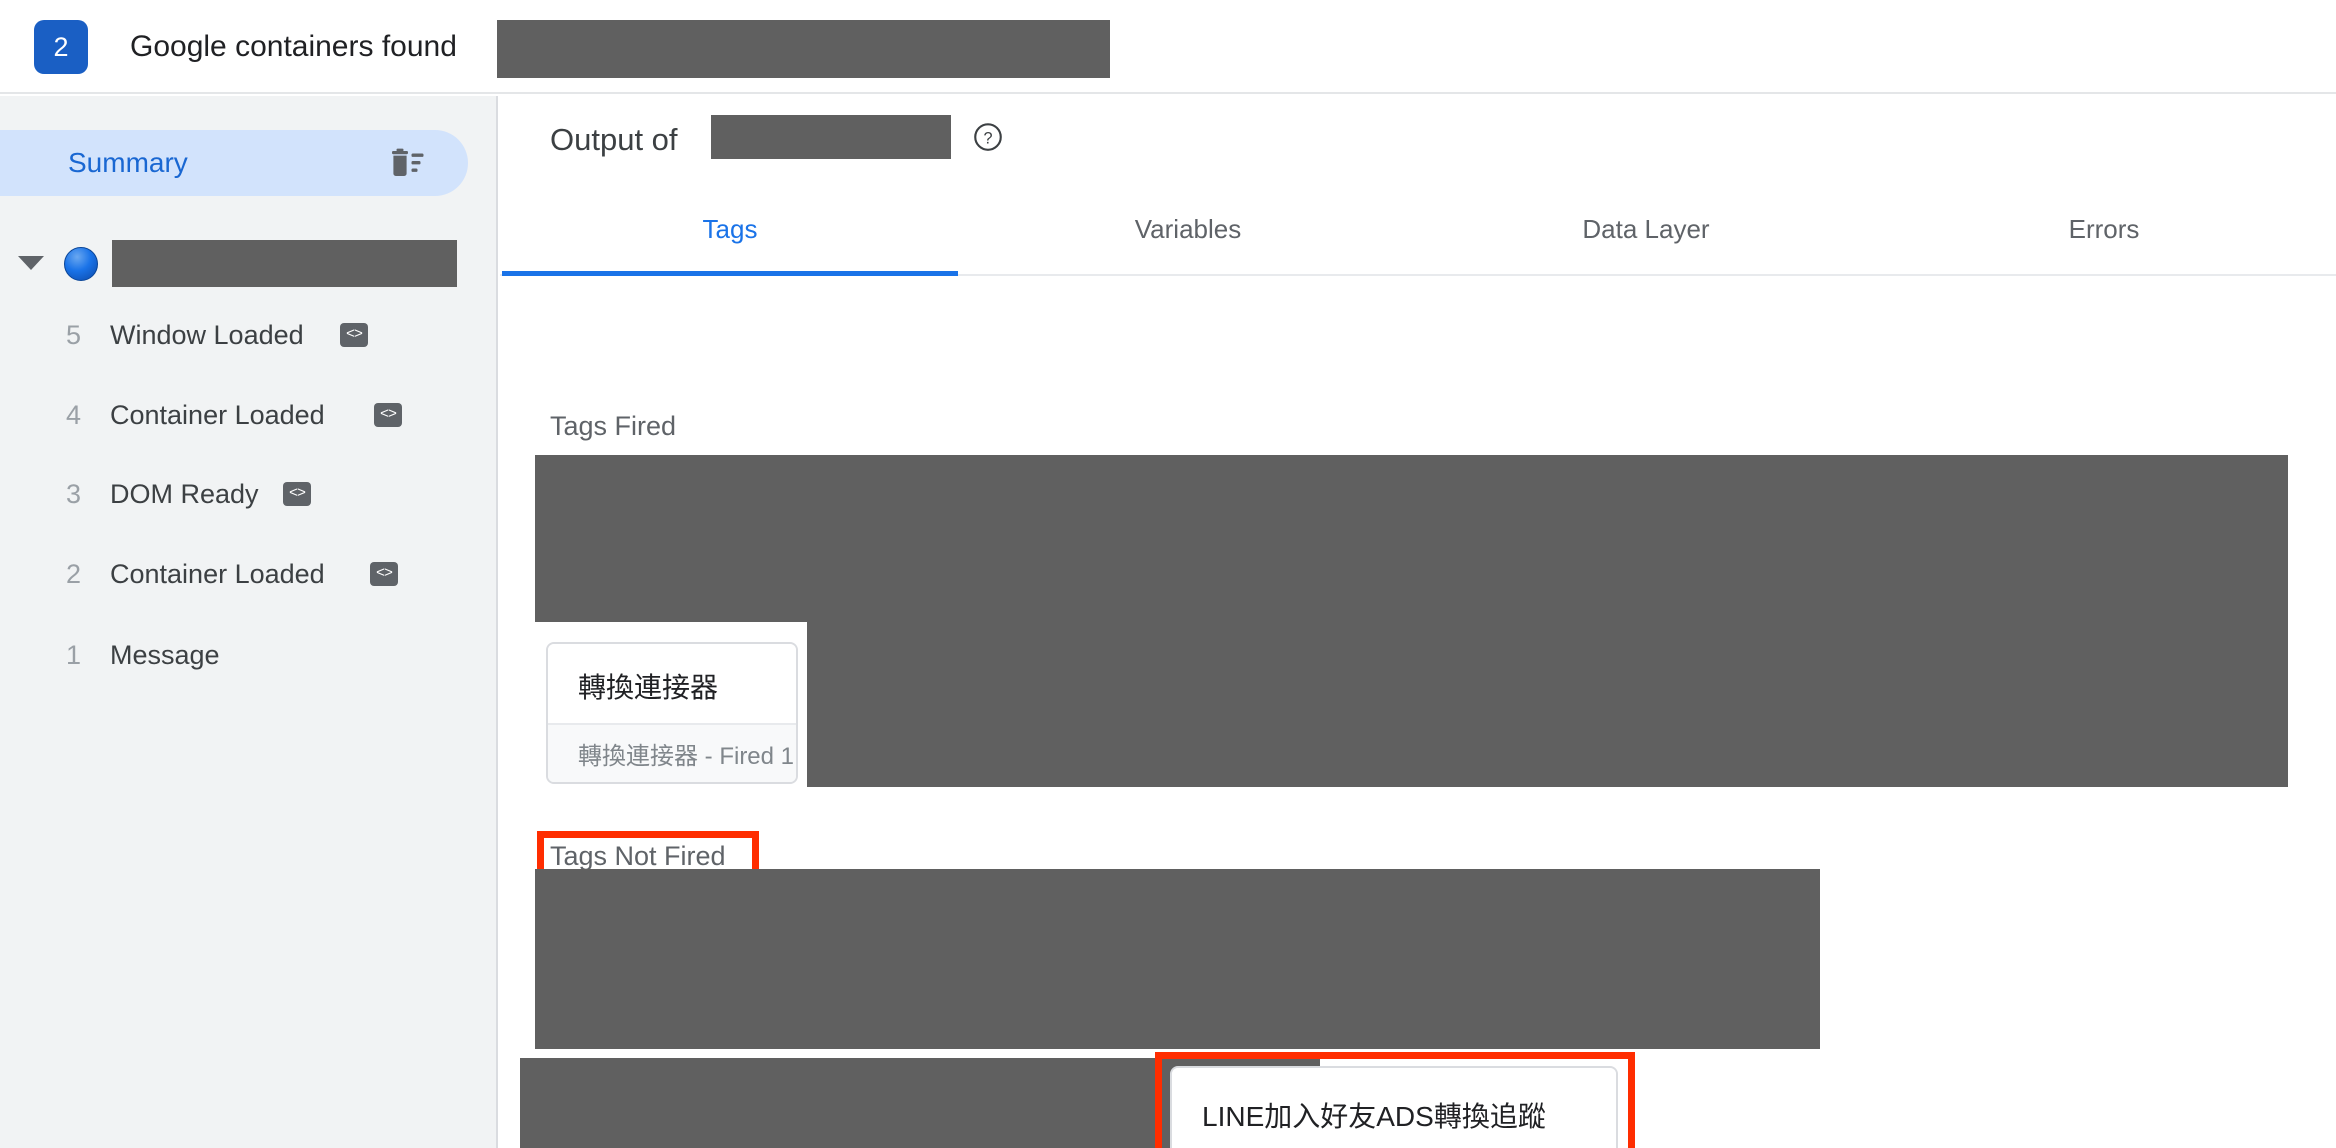  I want to click on tag-card-name: LINE加入好友ADS轉換追蹤, so click(1394, 1108).